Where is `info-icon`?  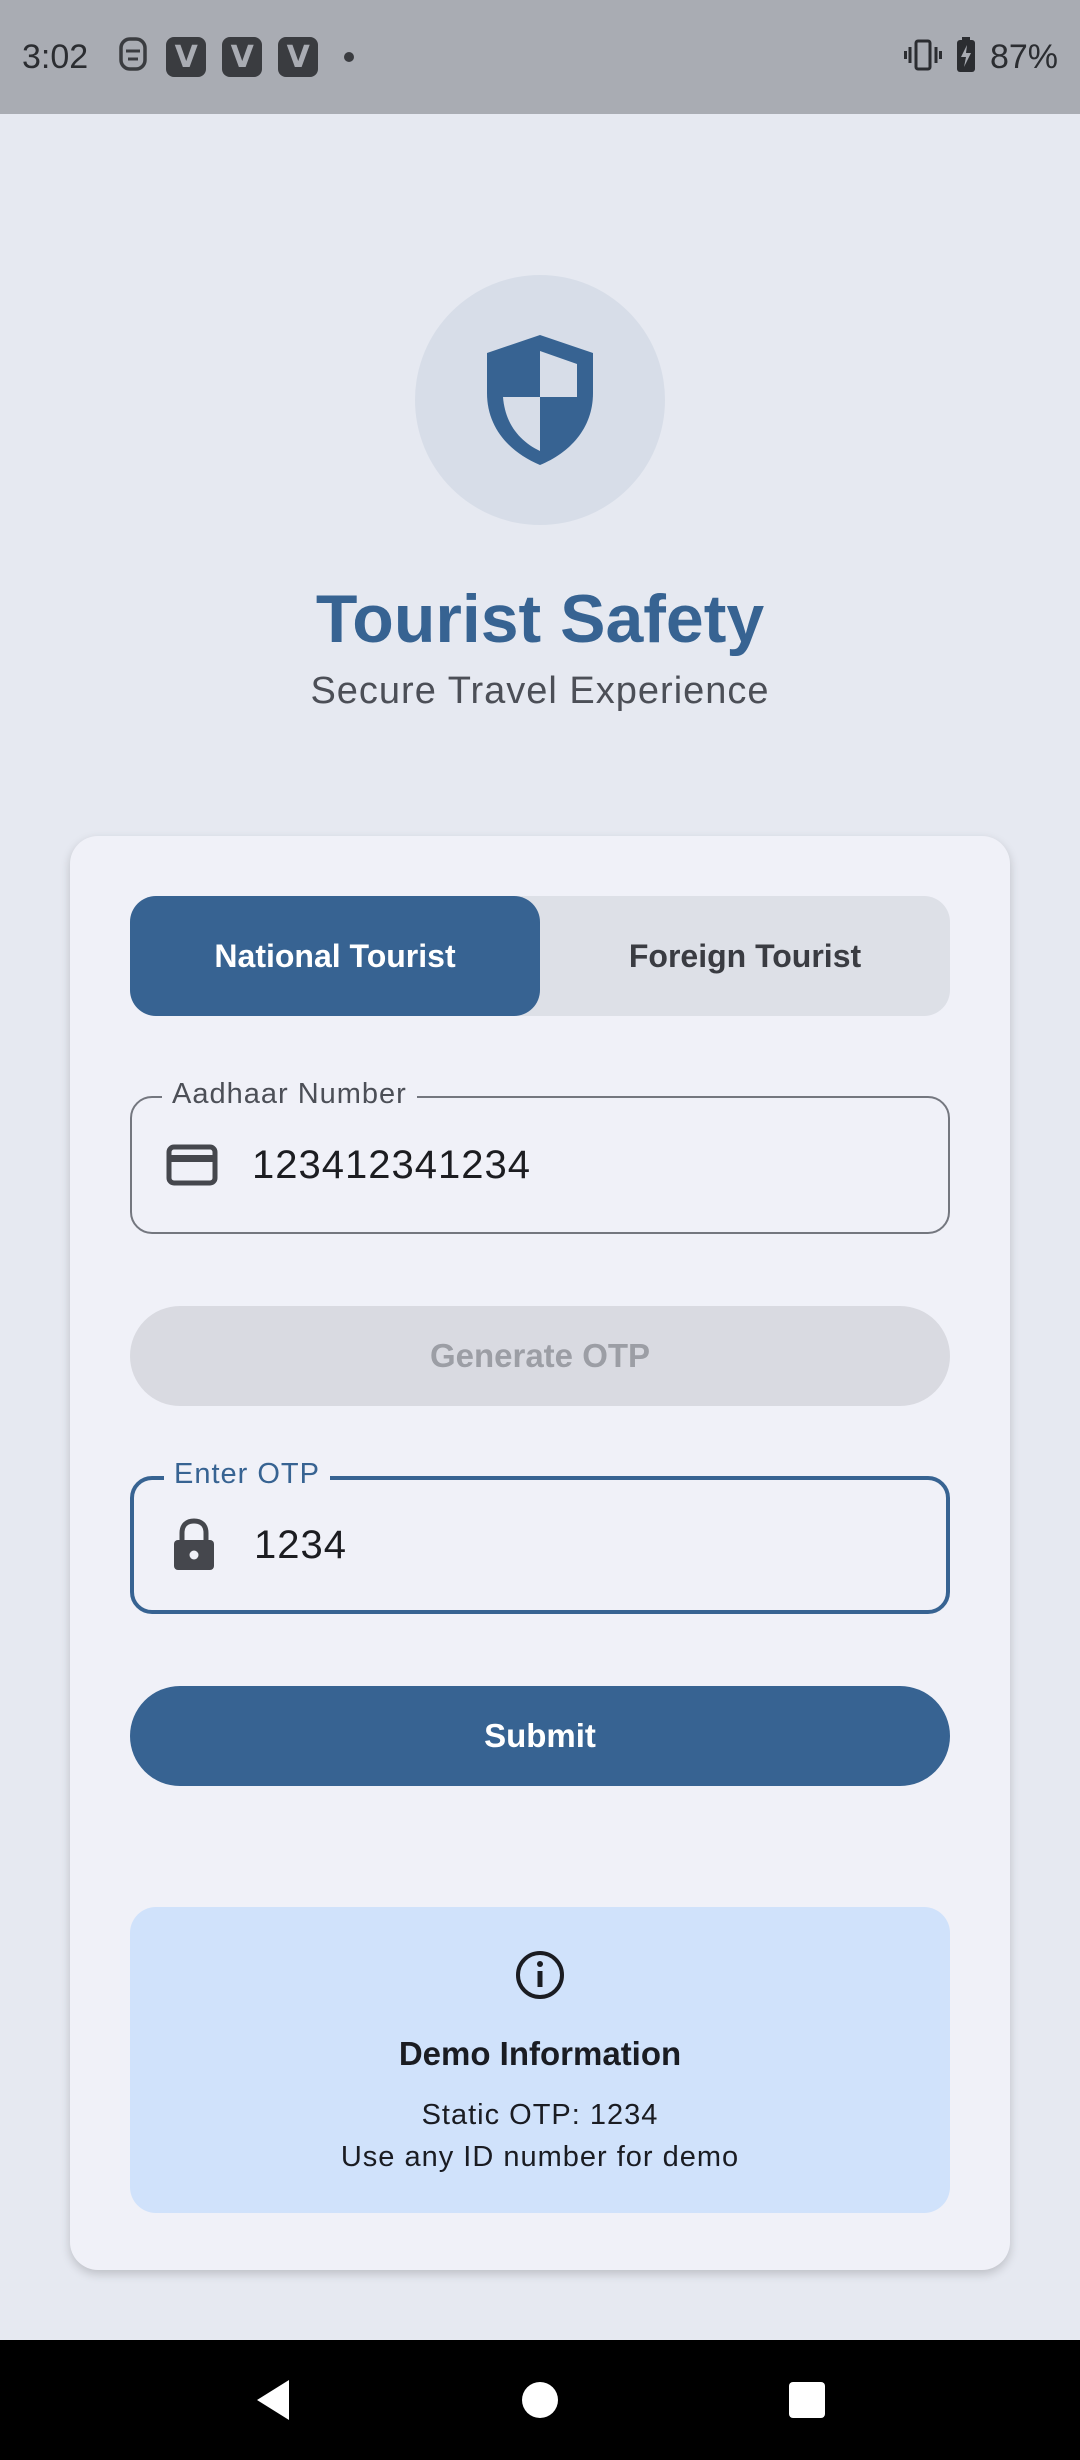
info-icon is located at coordinates (540, 1977).